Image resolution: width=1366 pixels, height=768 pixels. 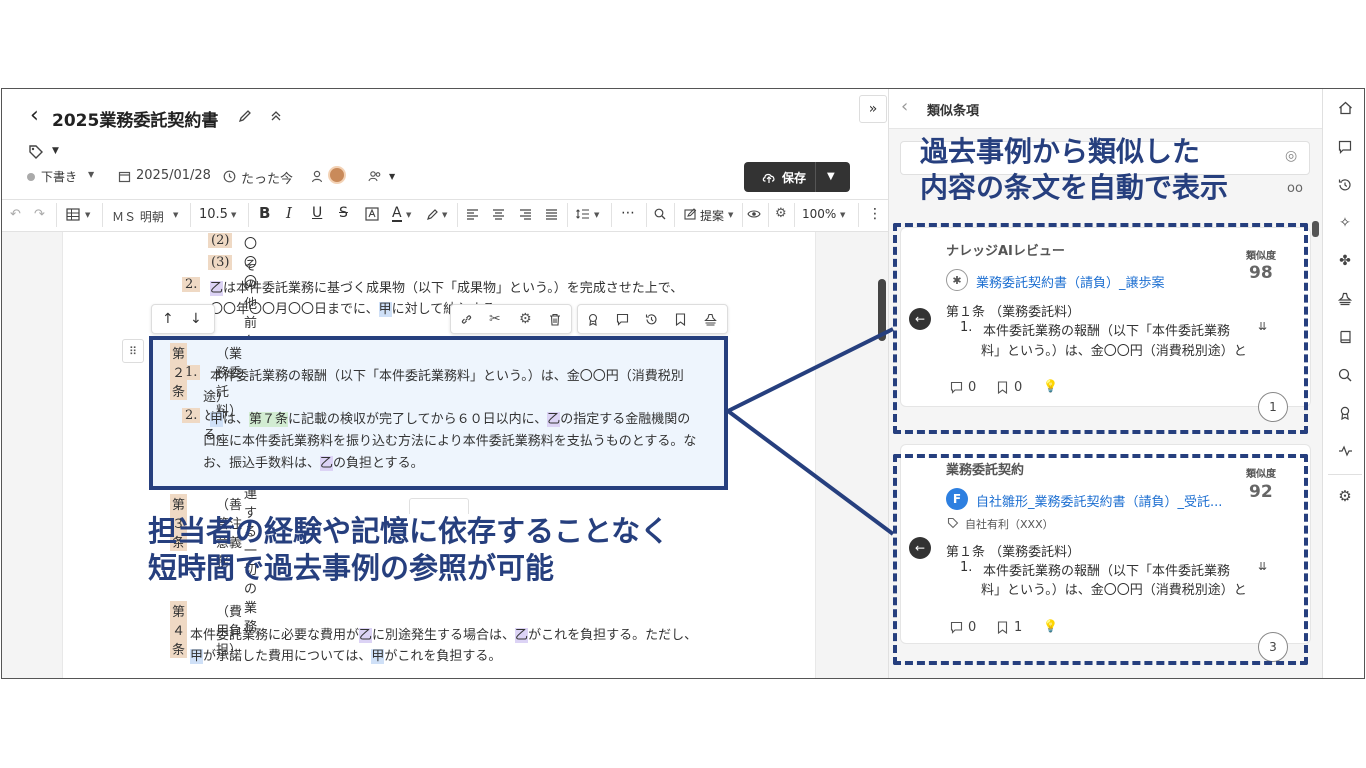 What do you see at coordinates (1345, 299) in the screenshot?
I see `stamp-icon` at bounding box center [1345, 299].